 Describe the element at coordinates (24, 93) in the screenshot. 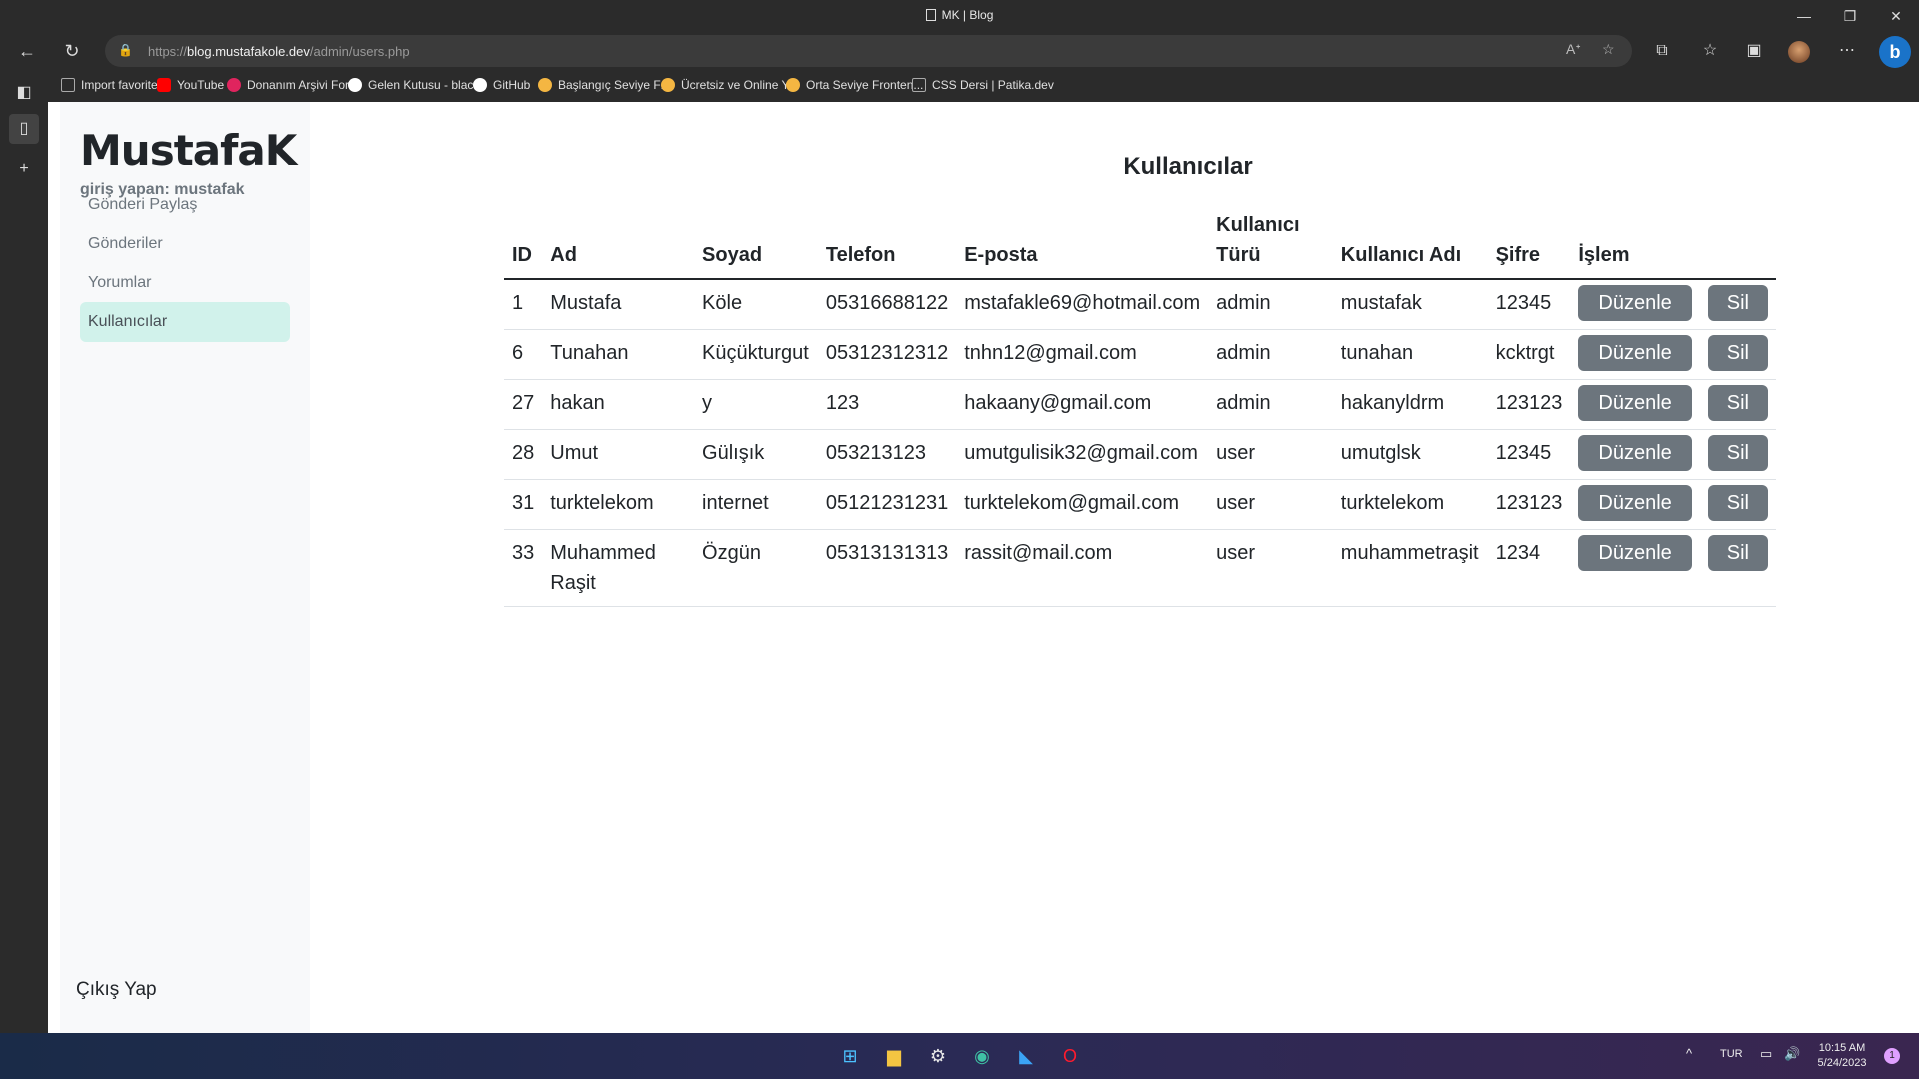

I see `tab-actions-icon: ◧` at that location.